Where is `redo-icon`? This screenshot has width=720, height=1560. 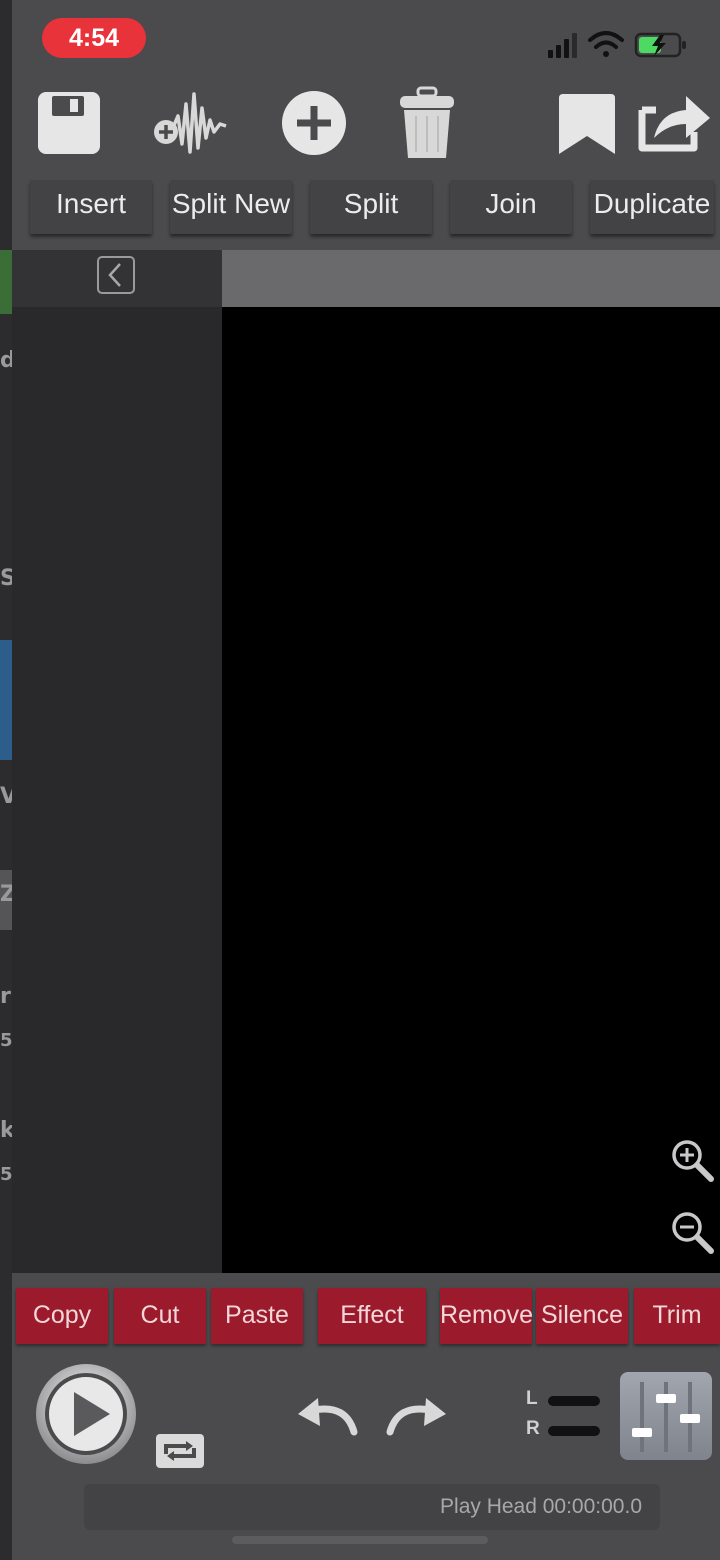
redo-icon is located at coordinates (417, 1416).